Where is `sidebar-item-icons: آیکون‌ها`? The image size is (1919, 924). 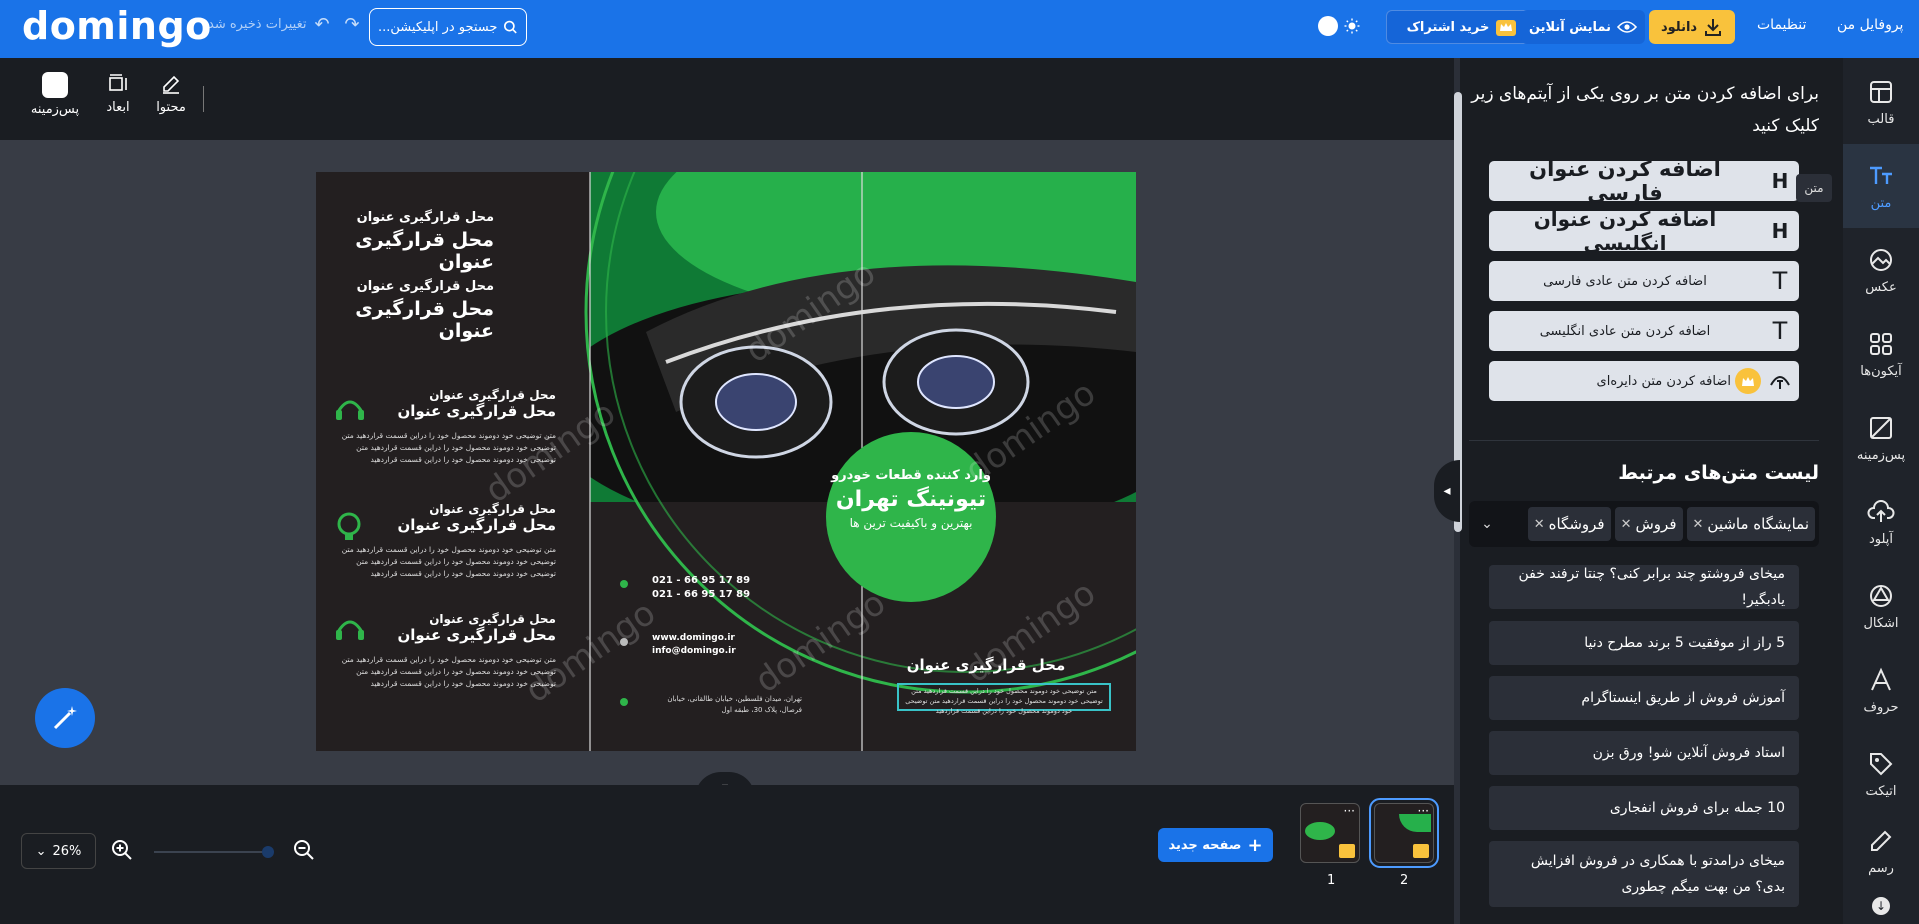 sidebar-item-icons: آیکون‌ها is located at coordinates (1881, 354).